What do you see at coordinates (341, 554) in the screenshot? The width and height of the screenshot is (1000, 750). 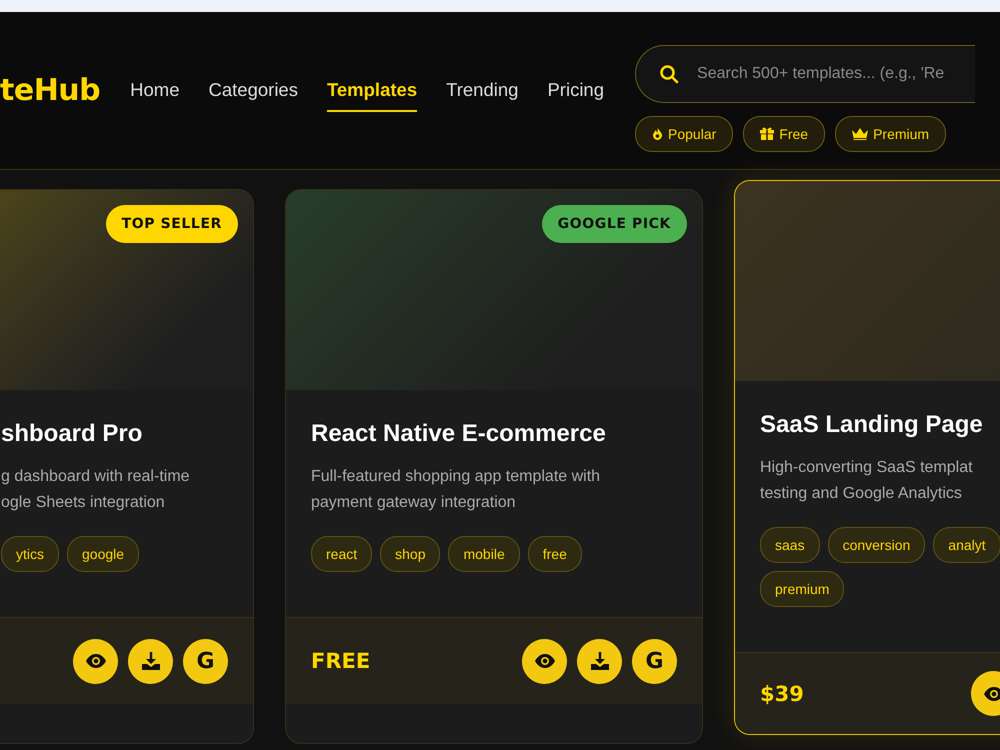 I see `tag-chip: react` at bounding box center [341, 554].